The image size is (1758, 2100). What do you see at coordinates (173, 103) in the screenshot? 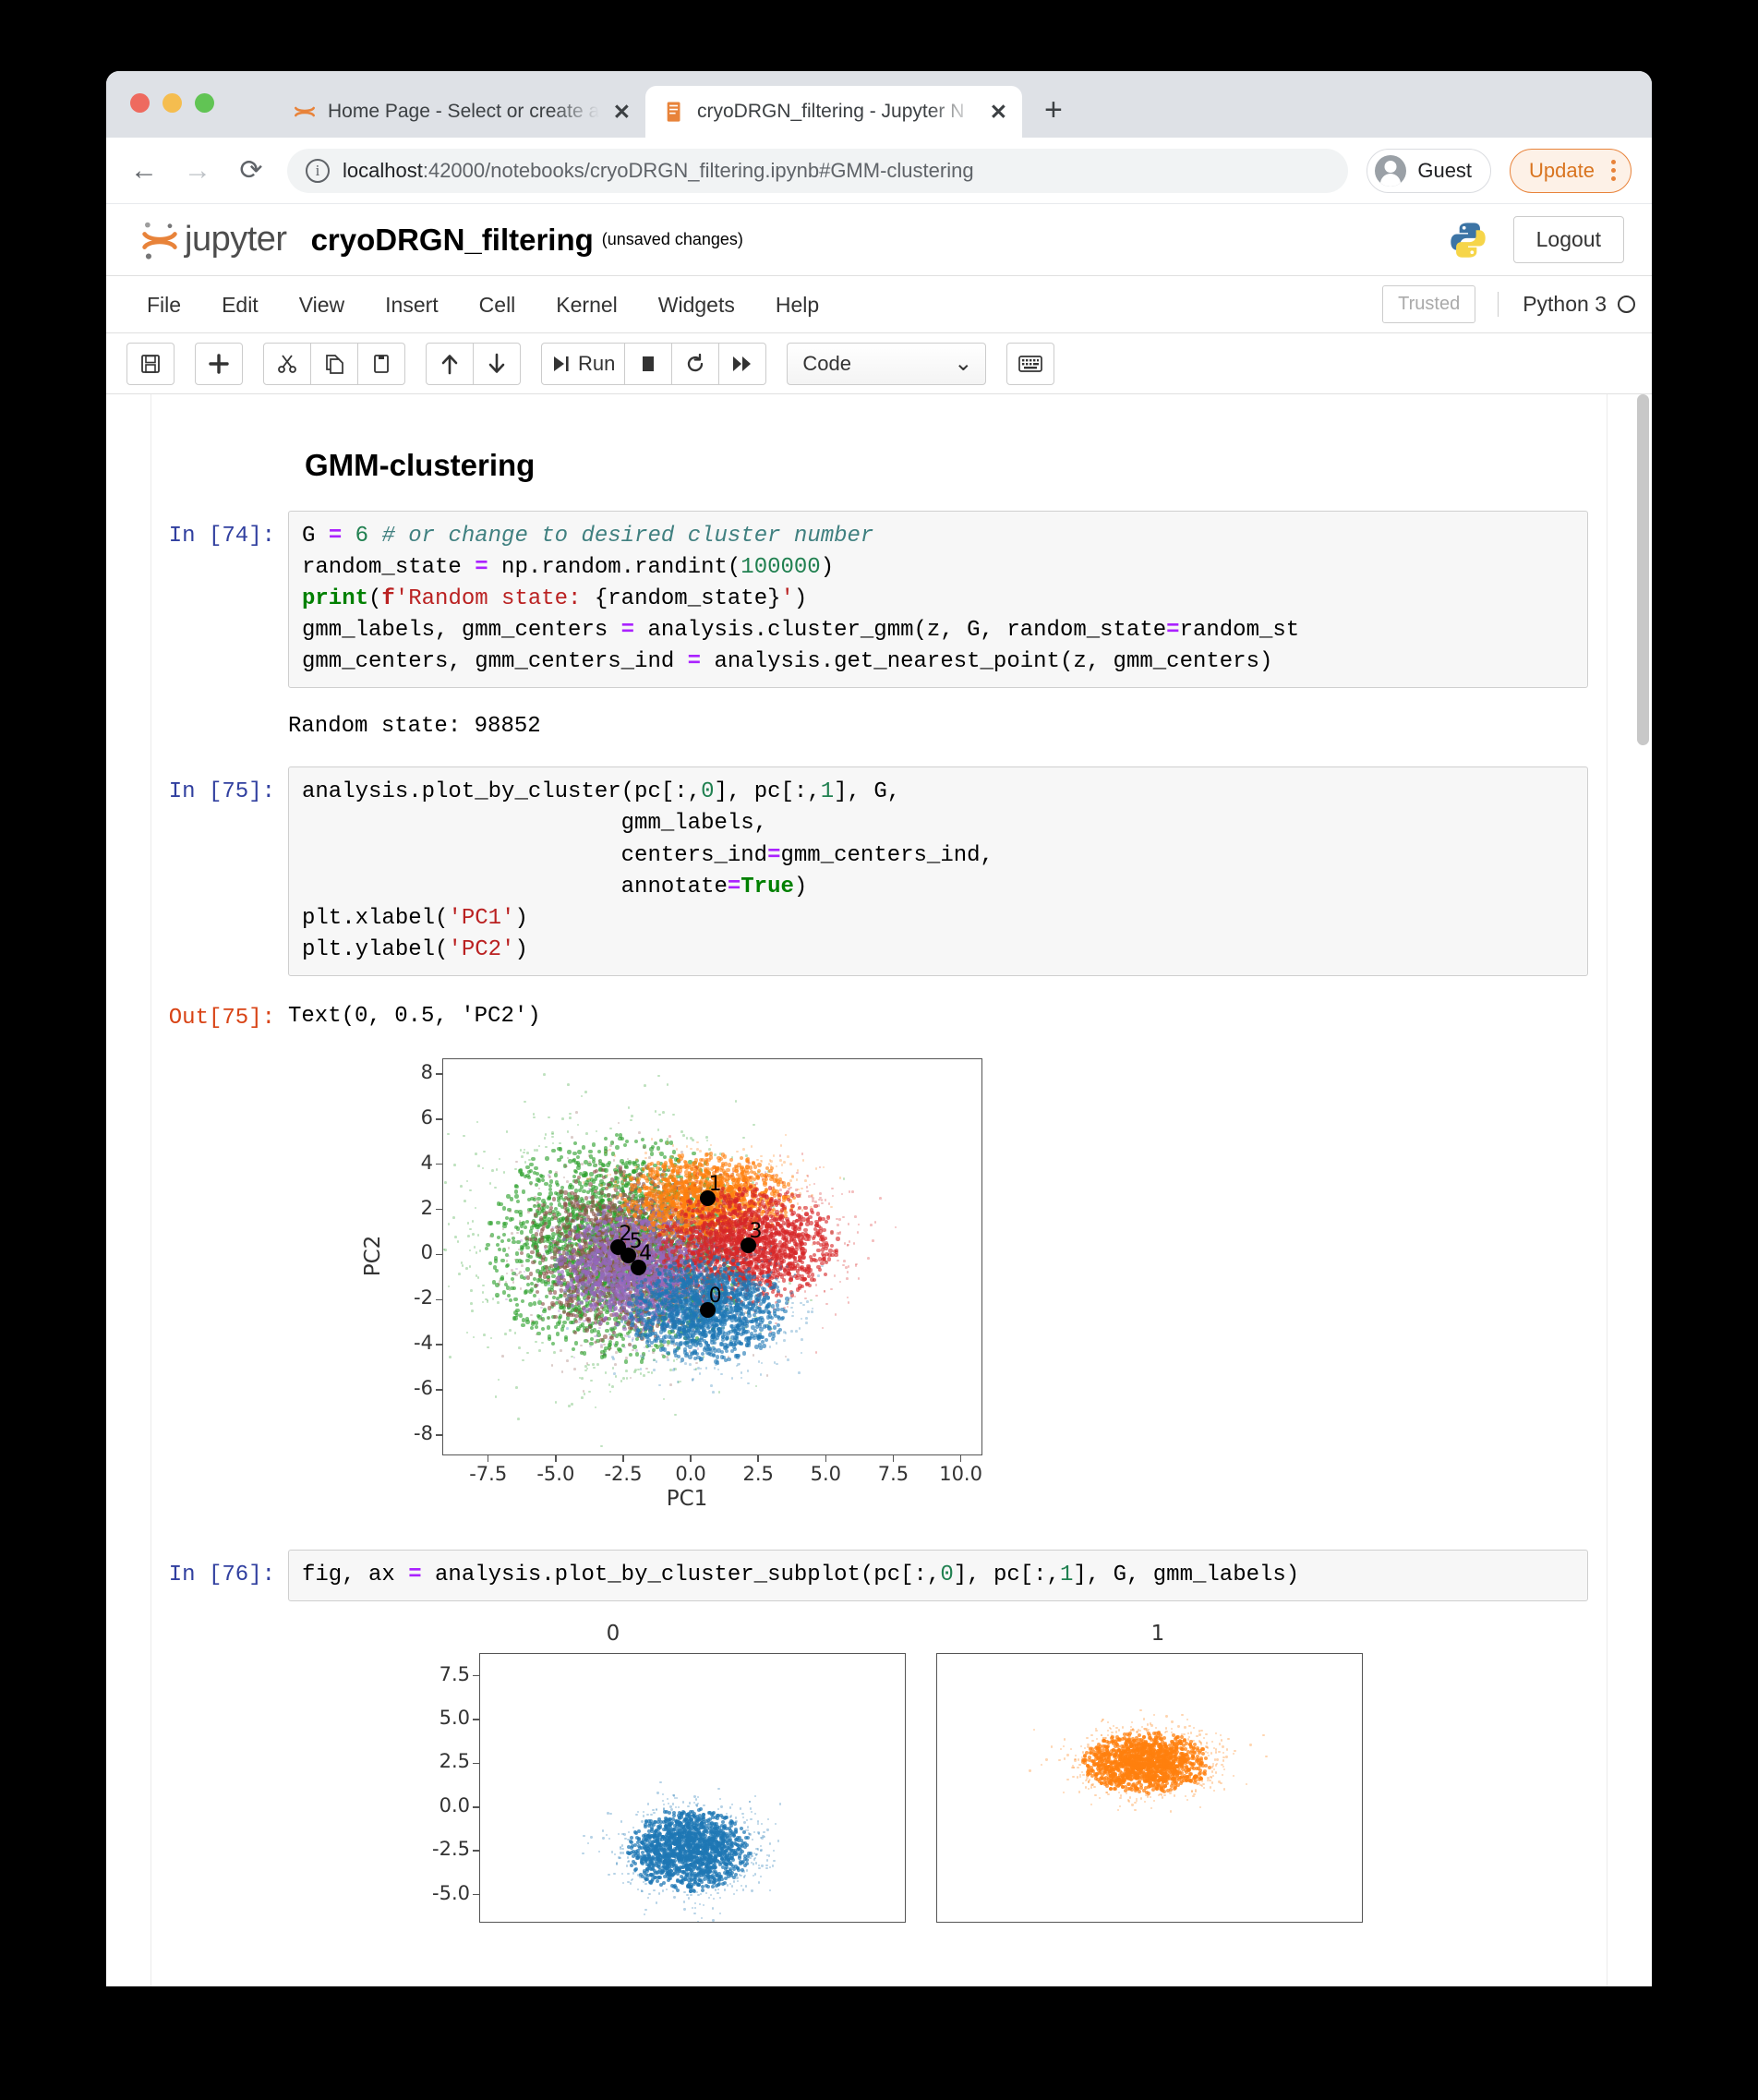
I see `minimize-window-button` at bounding box center [173, 103].